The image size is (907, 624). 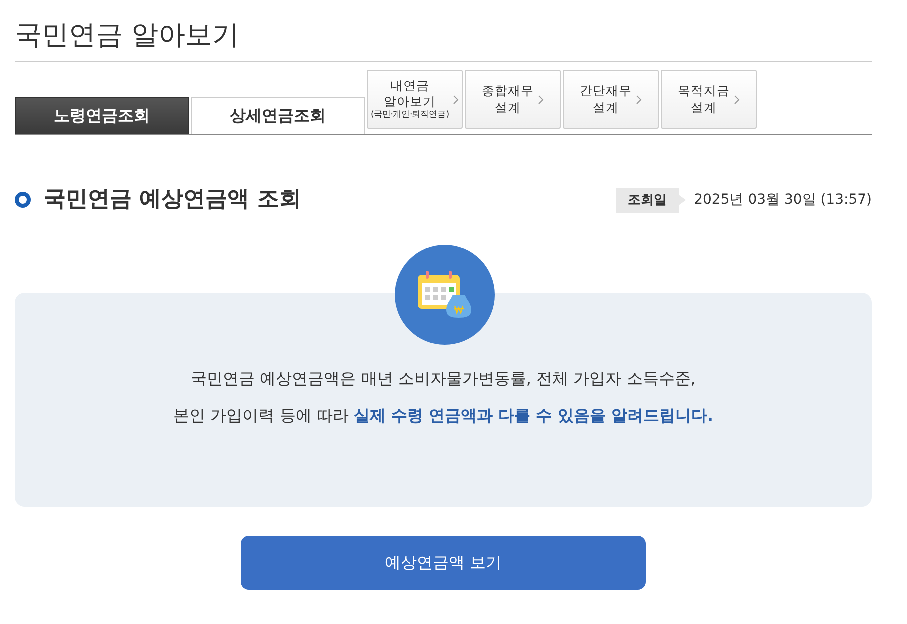 I want to click on bullet-icon, so click(x=23, y=200).